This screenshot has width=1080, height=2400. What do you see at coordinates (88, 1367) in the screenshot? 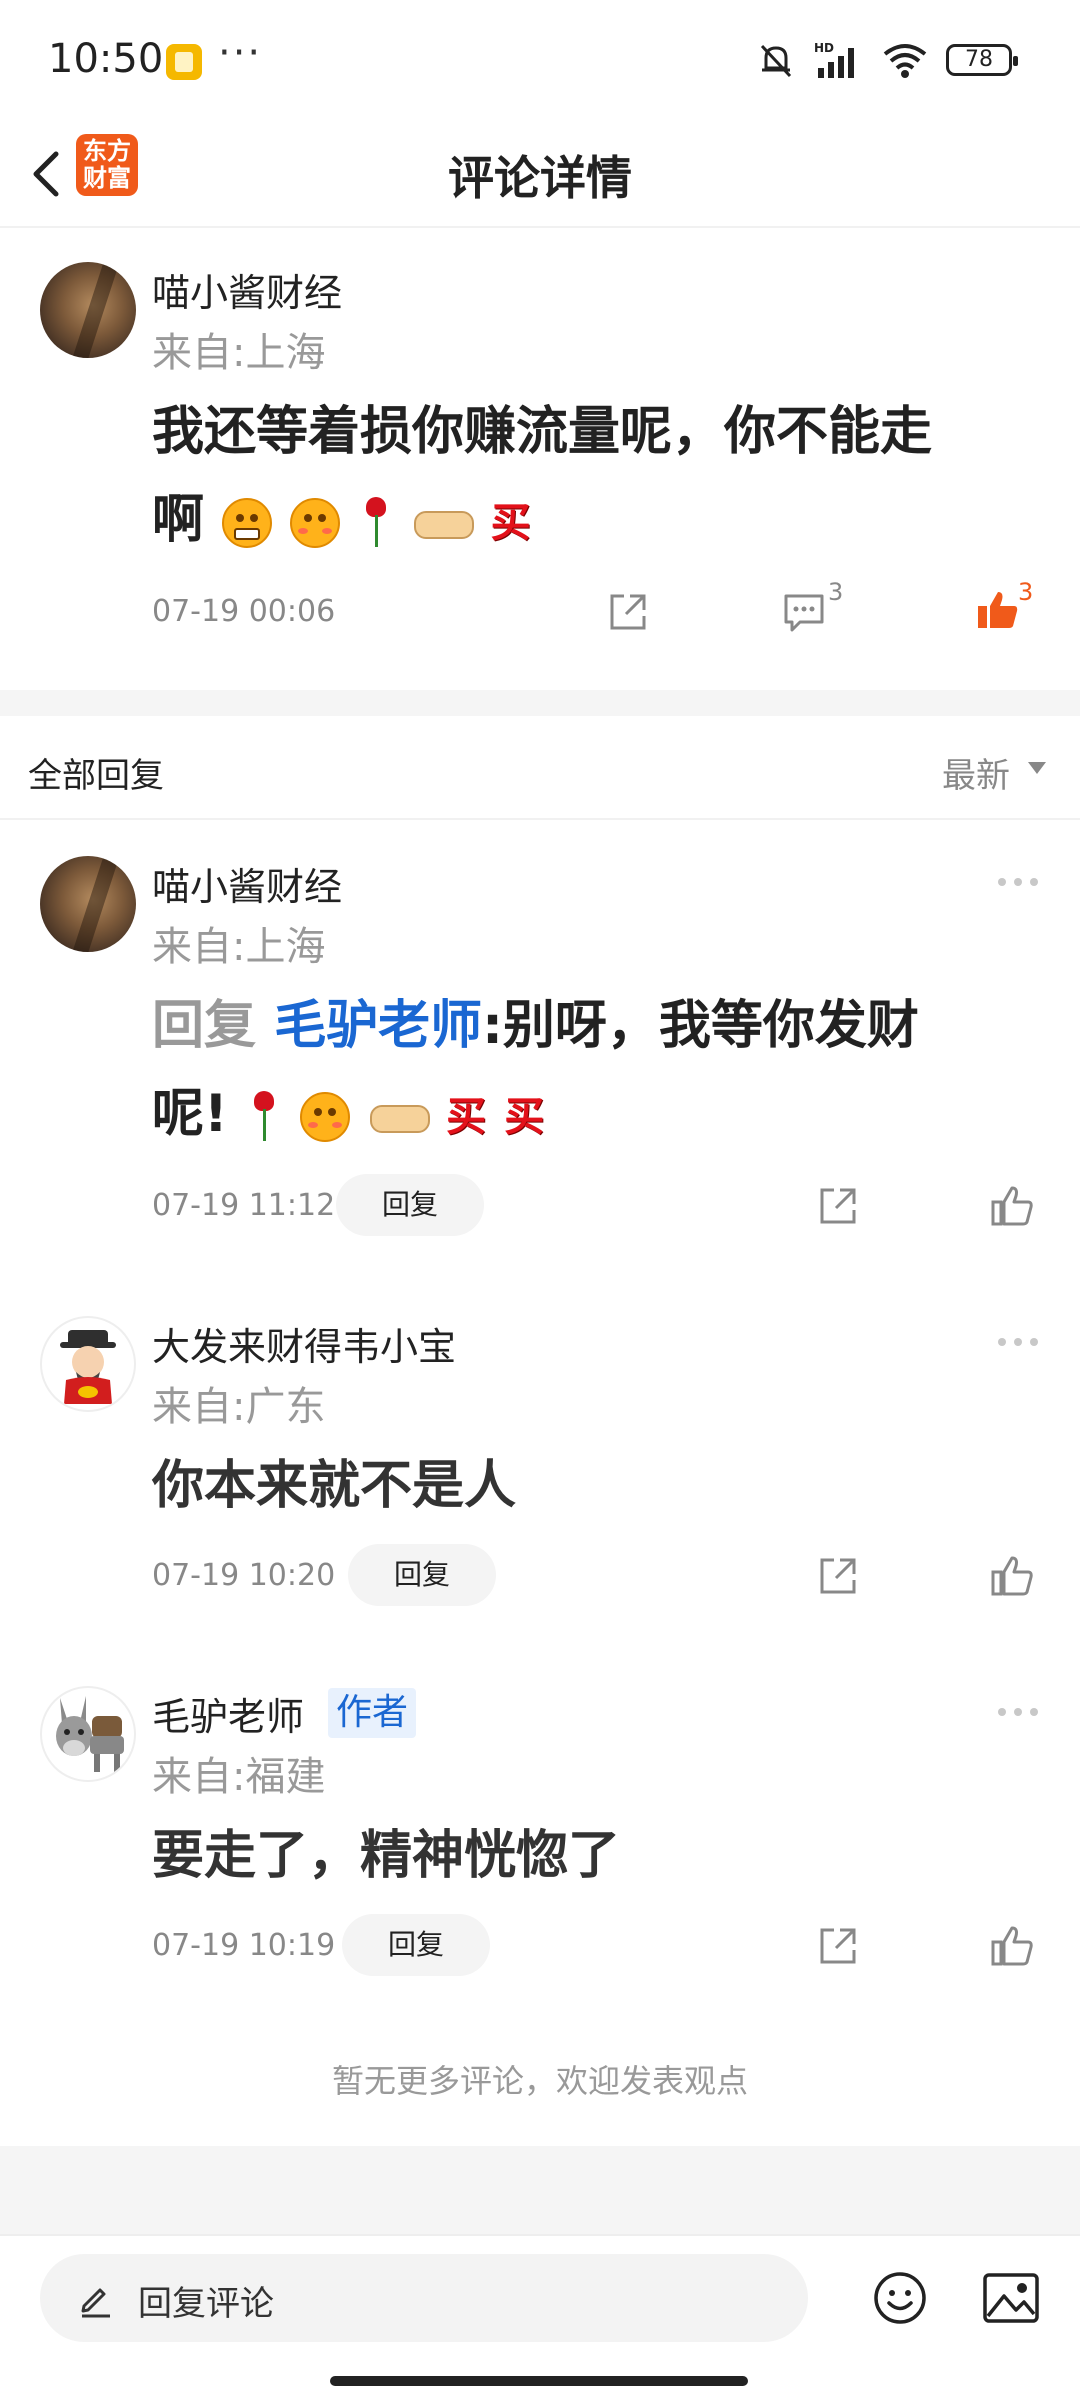
I see `fortune-god-avatar-icon` at bounding box center [88, 1367].